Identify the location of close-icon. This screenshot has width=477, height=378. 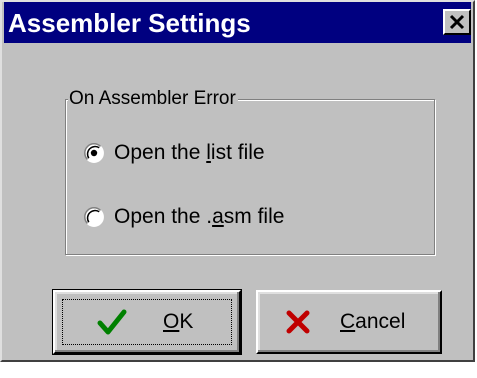
(457, 22).